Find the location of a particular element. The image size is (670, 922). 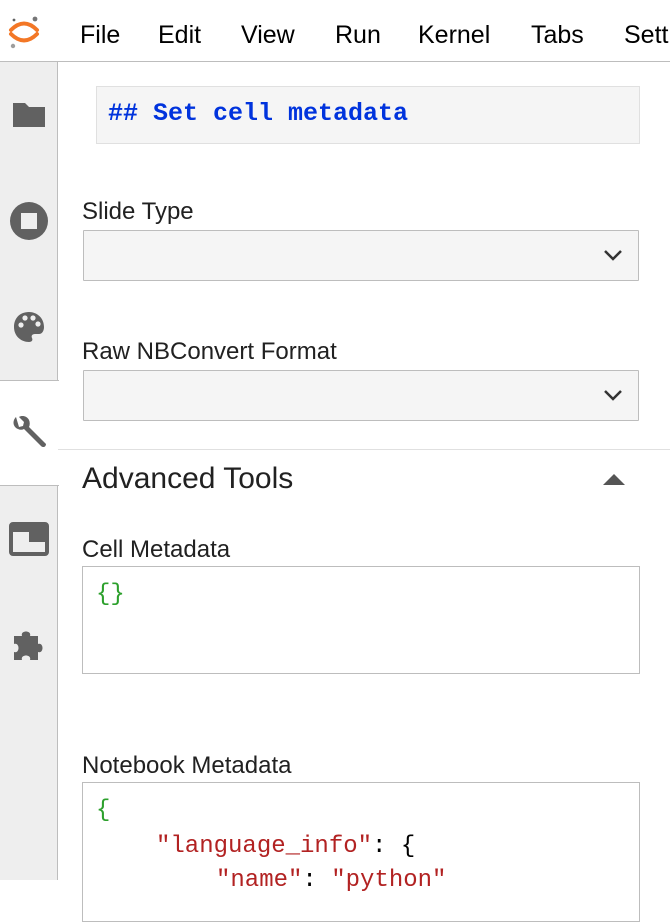

menu-settings: Sett is located at coordinates (646, 35).